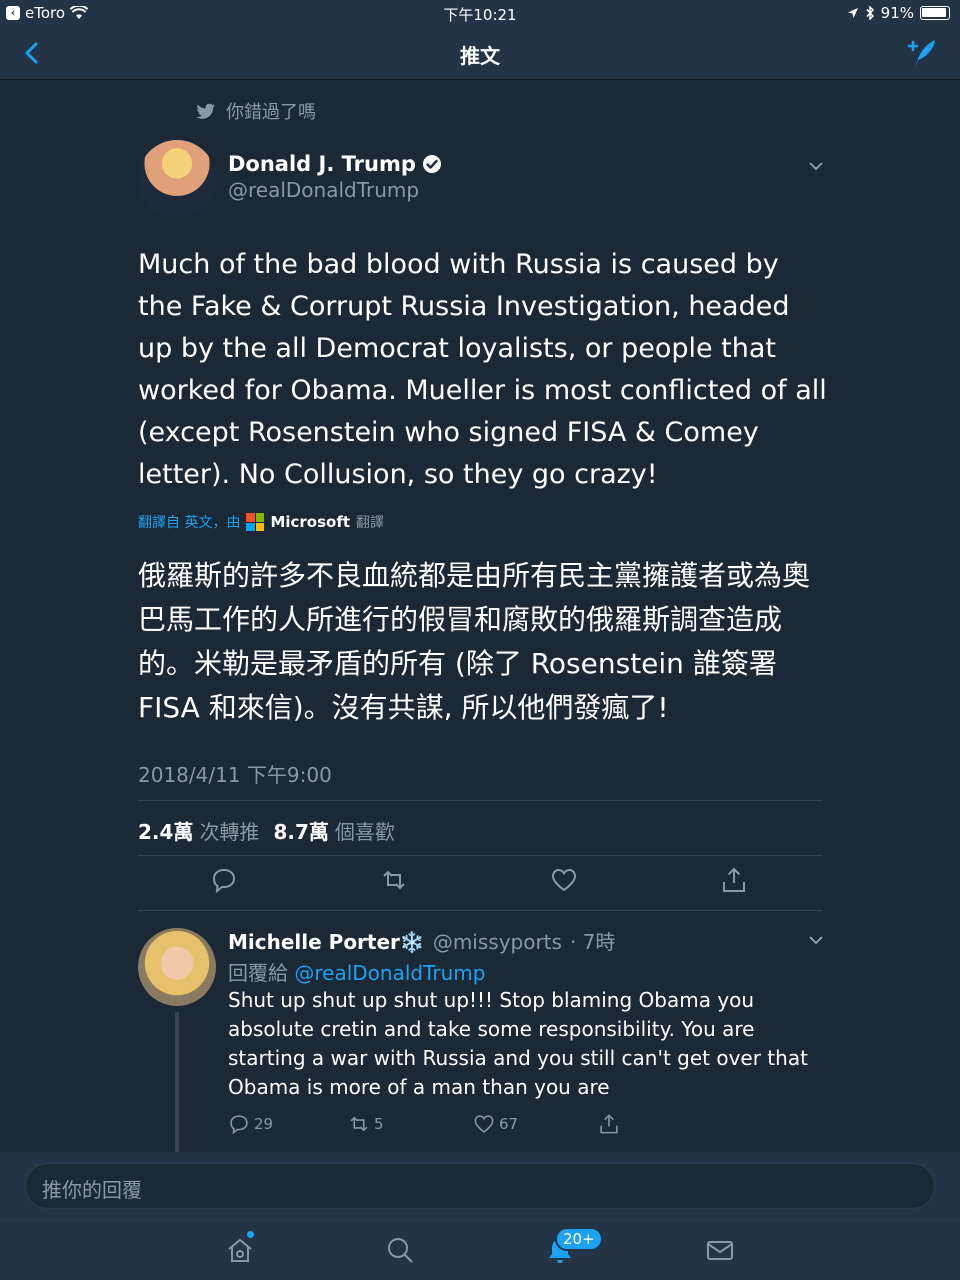 The image size is (960, 1280). I want to click on reply-header: Michelle Porter❄️ @missyports · 7時, so click(421, 940).